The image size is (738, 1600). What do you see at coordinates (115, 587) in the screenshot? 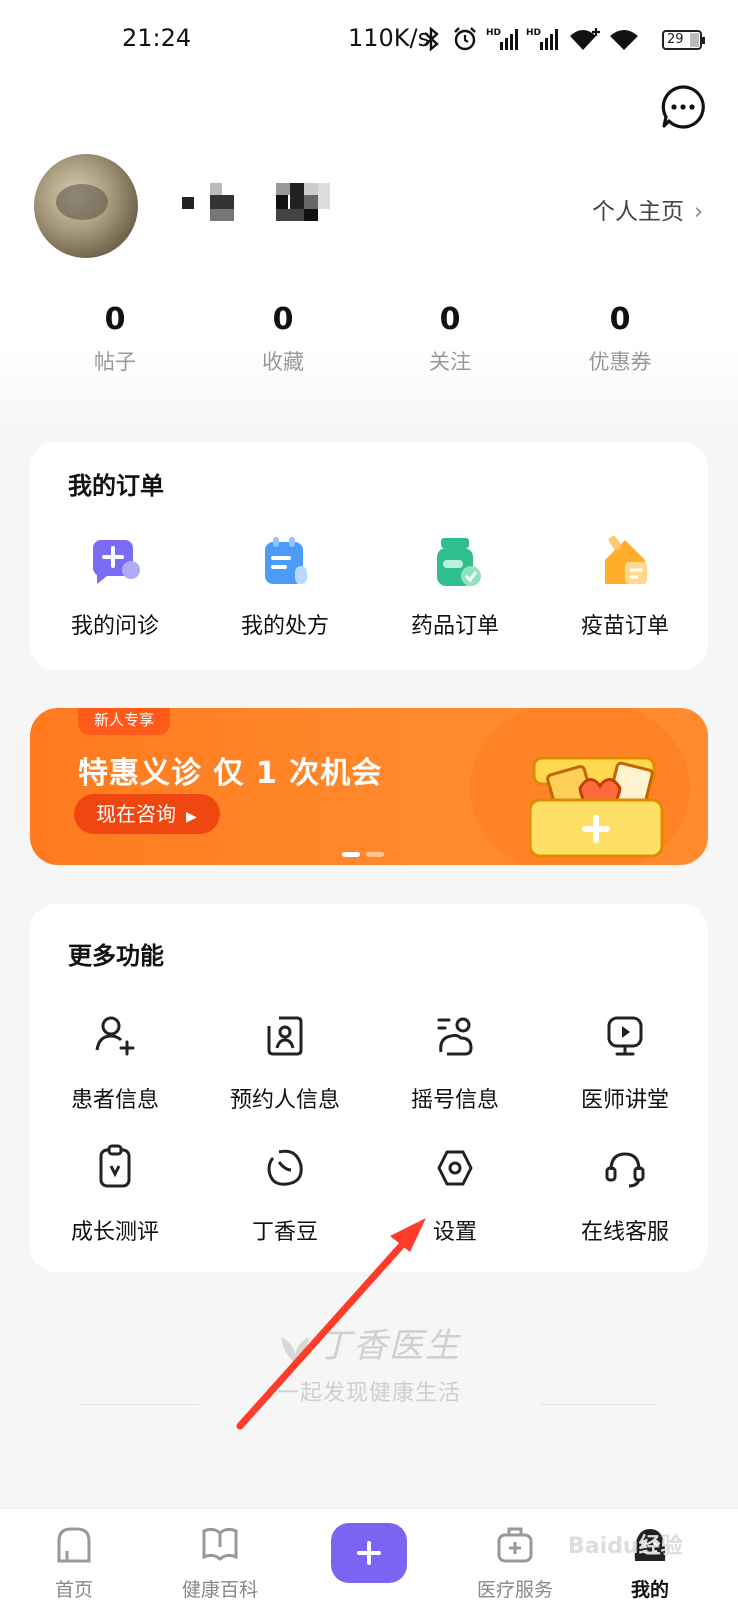
I see `order-consult: 我的问诊` at bounding box center [115, 587].